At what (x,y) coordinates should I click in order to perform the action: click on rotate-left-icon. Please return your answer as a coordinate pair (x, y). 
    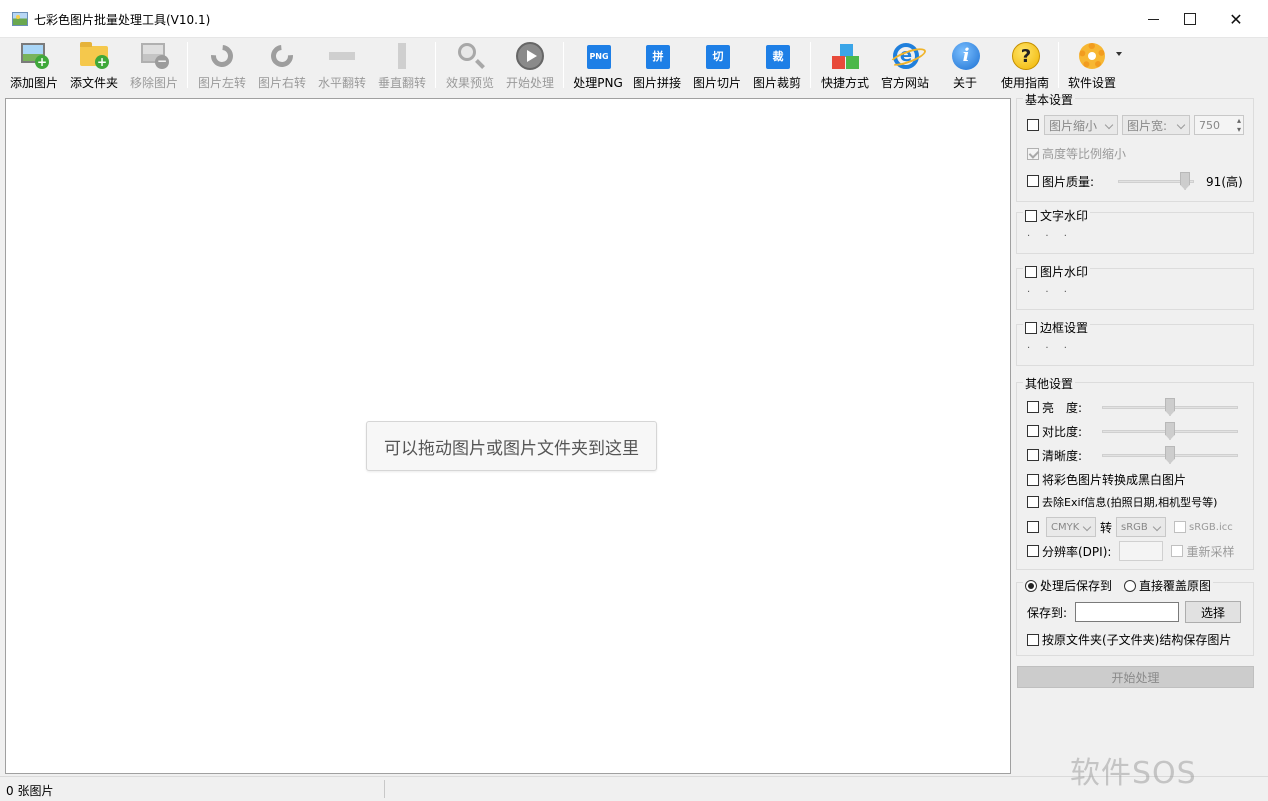
    Looking at the image, I should click on (222, 56).